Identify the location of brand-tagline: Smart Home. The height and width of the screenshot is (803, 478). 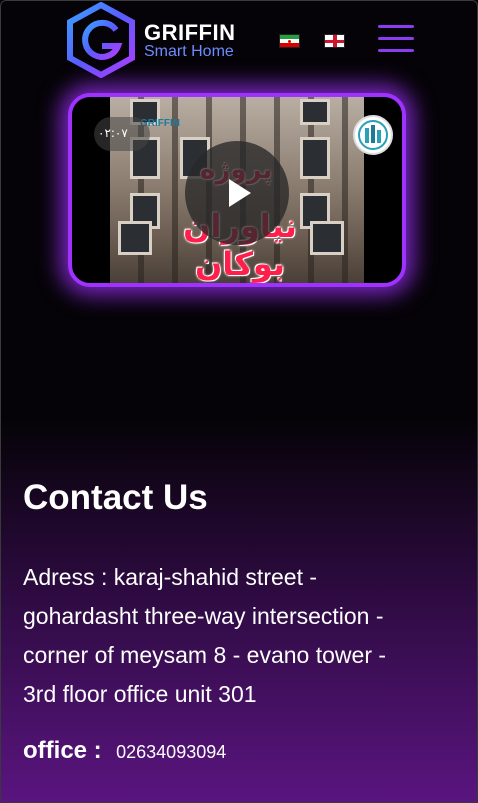
(189, 51).